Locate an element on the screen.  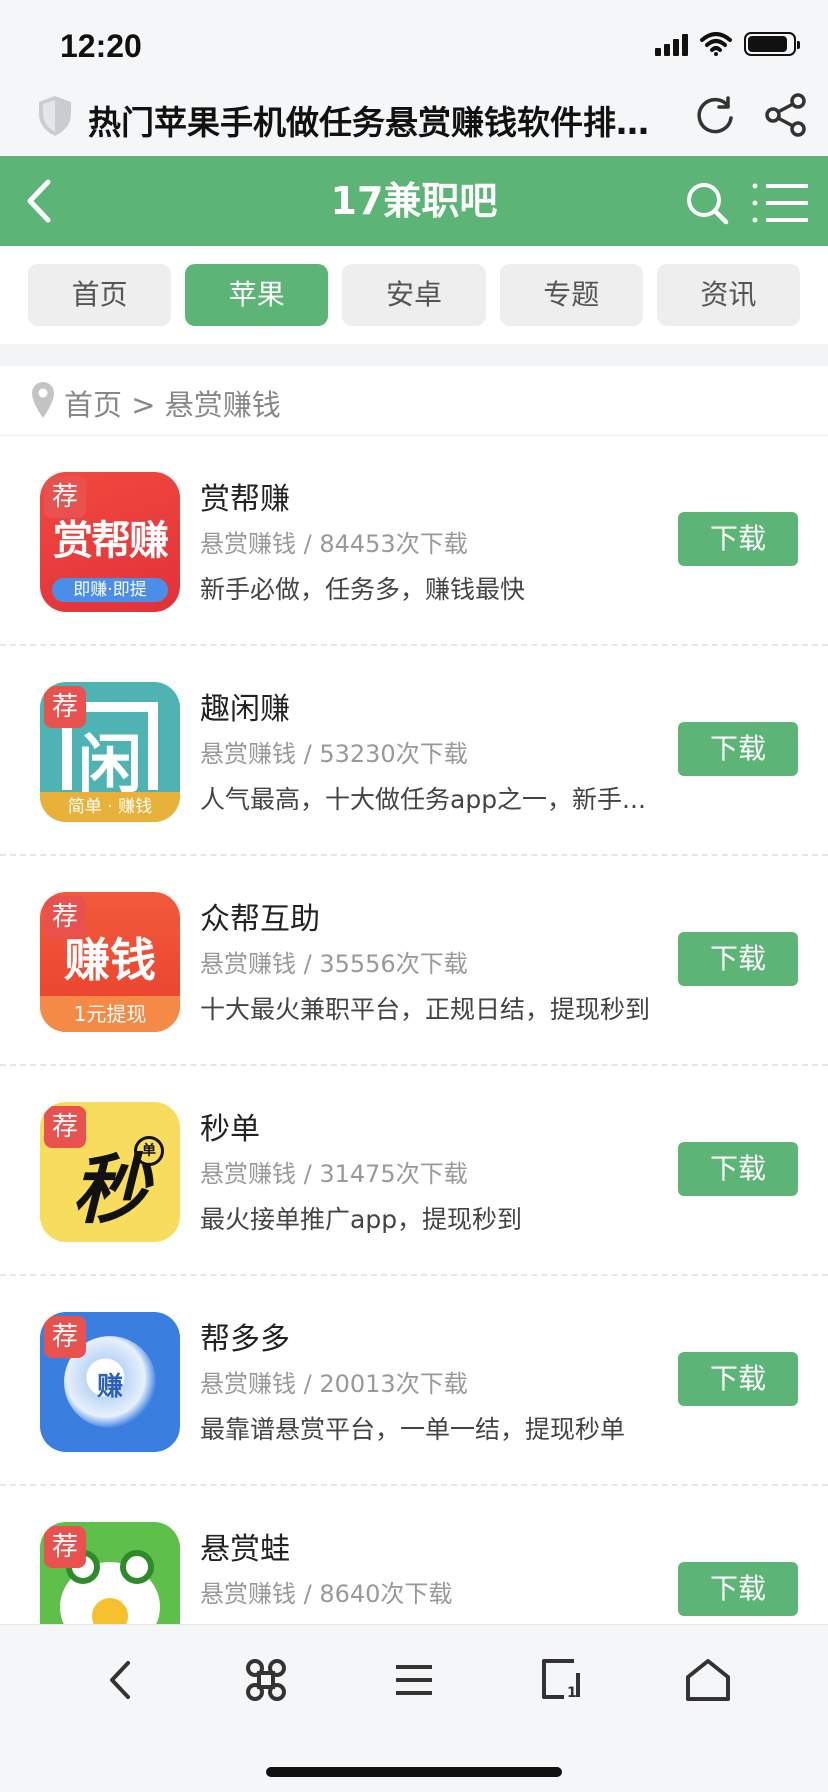
status-time: 12:20 is located at coordinates (101, 46).